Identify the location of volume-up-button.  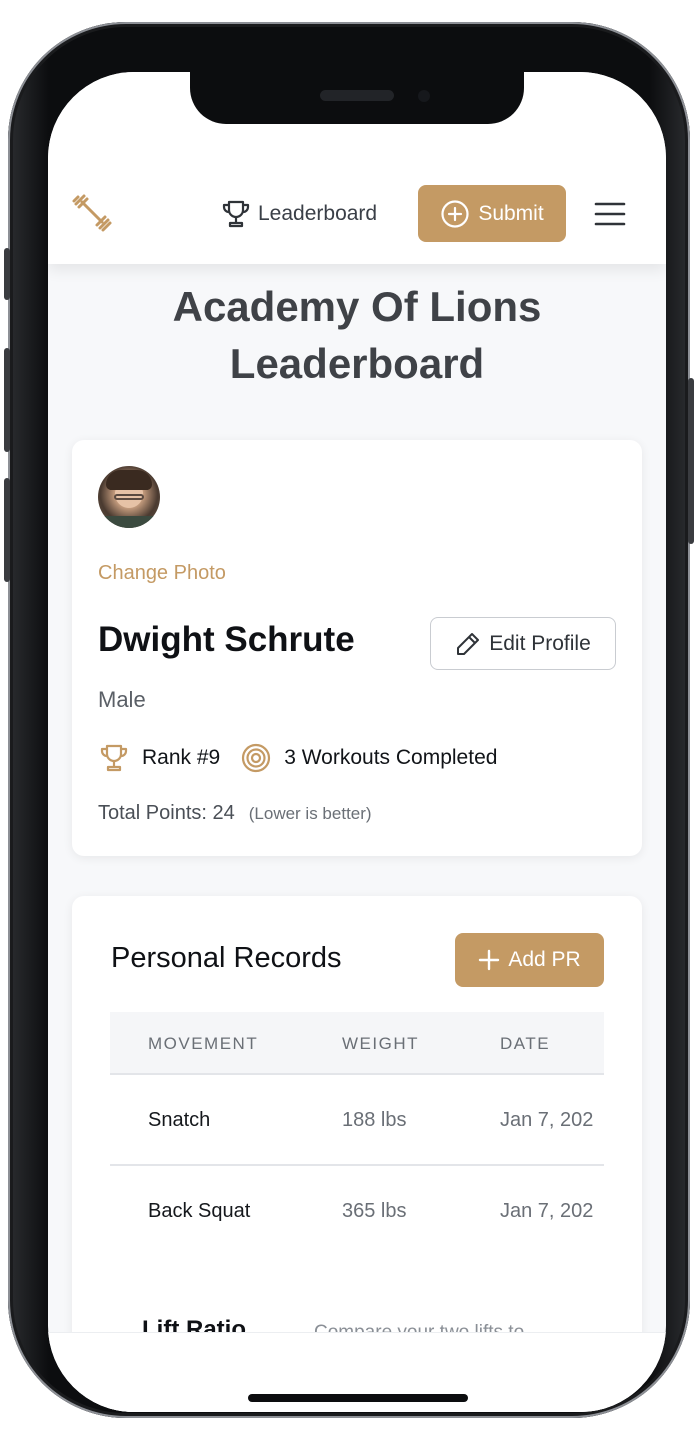
(7, 400).